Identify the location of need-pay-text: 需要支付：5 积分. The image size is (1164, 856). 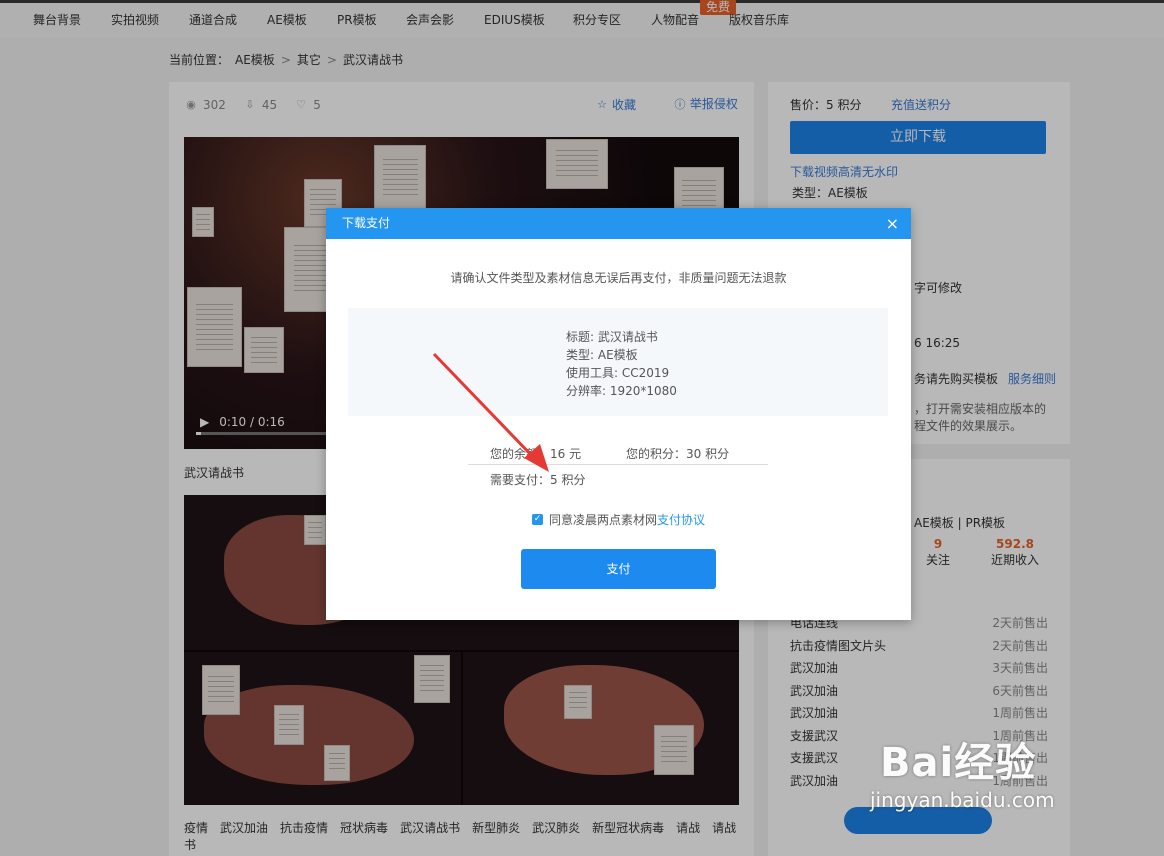
(538, 480).